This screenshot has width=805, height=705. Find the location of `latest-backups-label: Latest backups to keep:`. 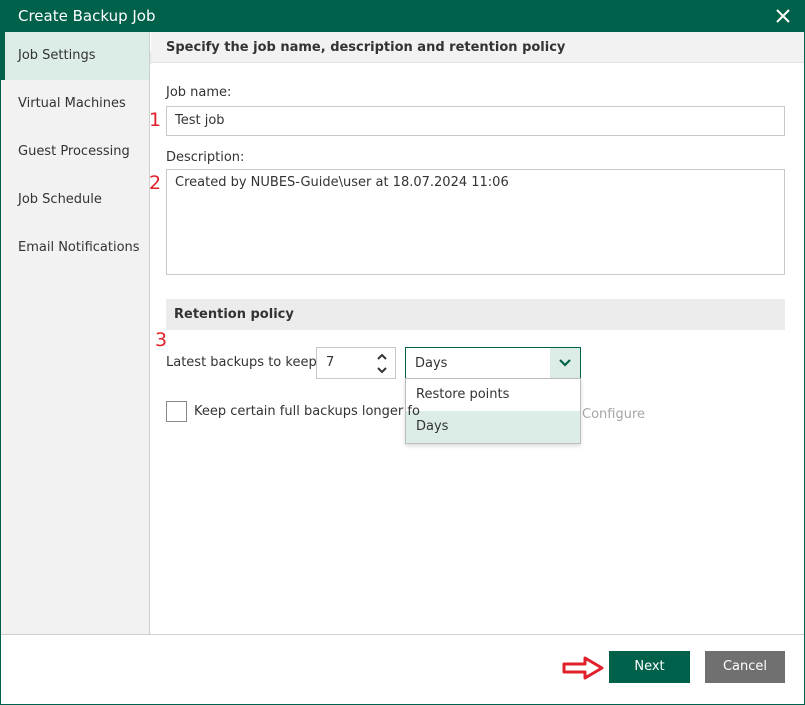

latest-backups-label: Latest backups to keep: is located at coordinates (244, 362).